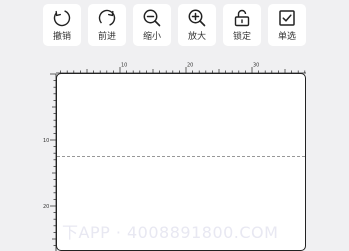 The height and width of the screenshot is (251, 349). I want to click on left-ruler: 10 20, so click(50, 162).